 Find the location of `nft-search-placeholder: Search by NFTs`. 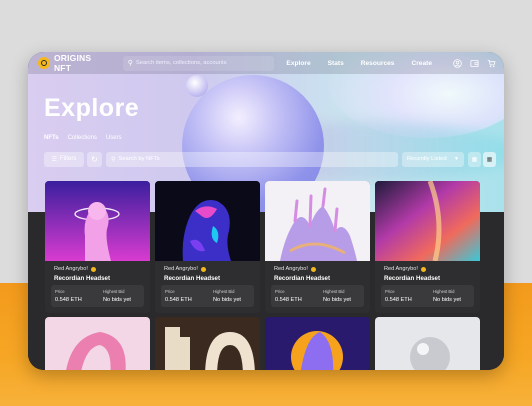

nft-search-placeholder: Search by NFTs is located at coordinates (139, 159).